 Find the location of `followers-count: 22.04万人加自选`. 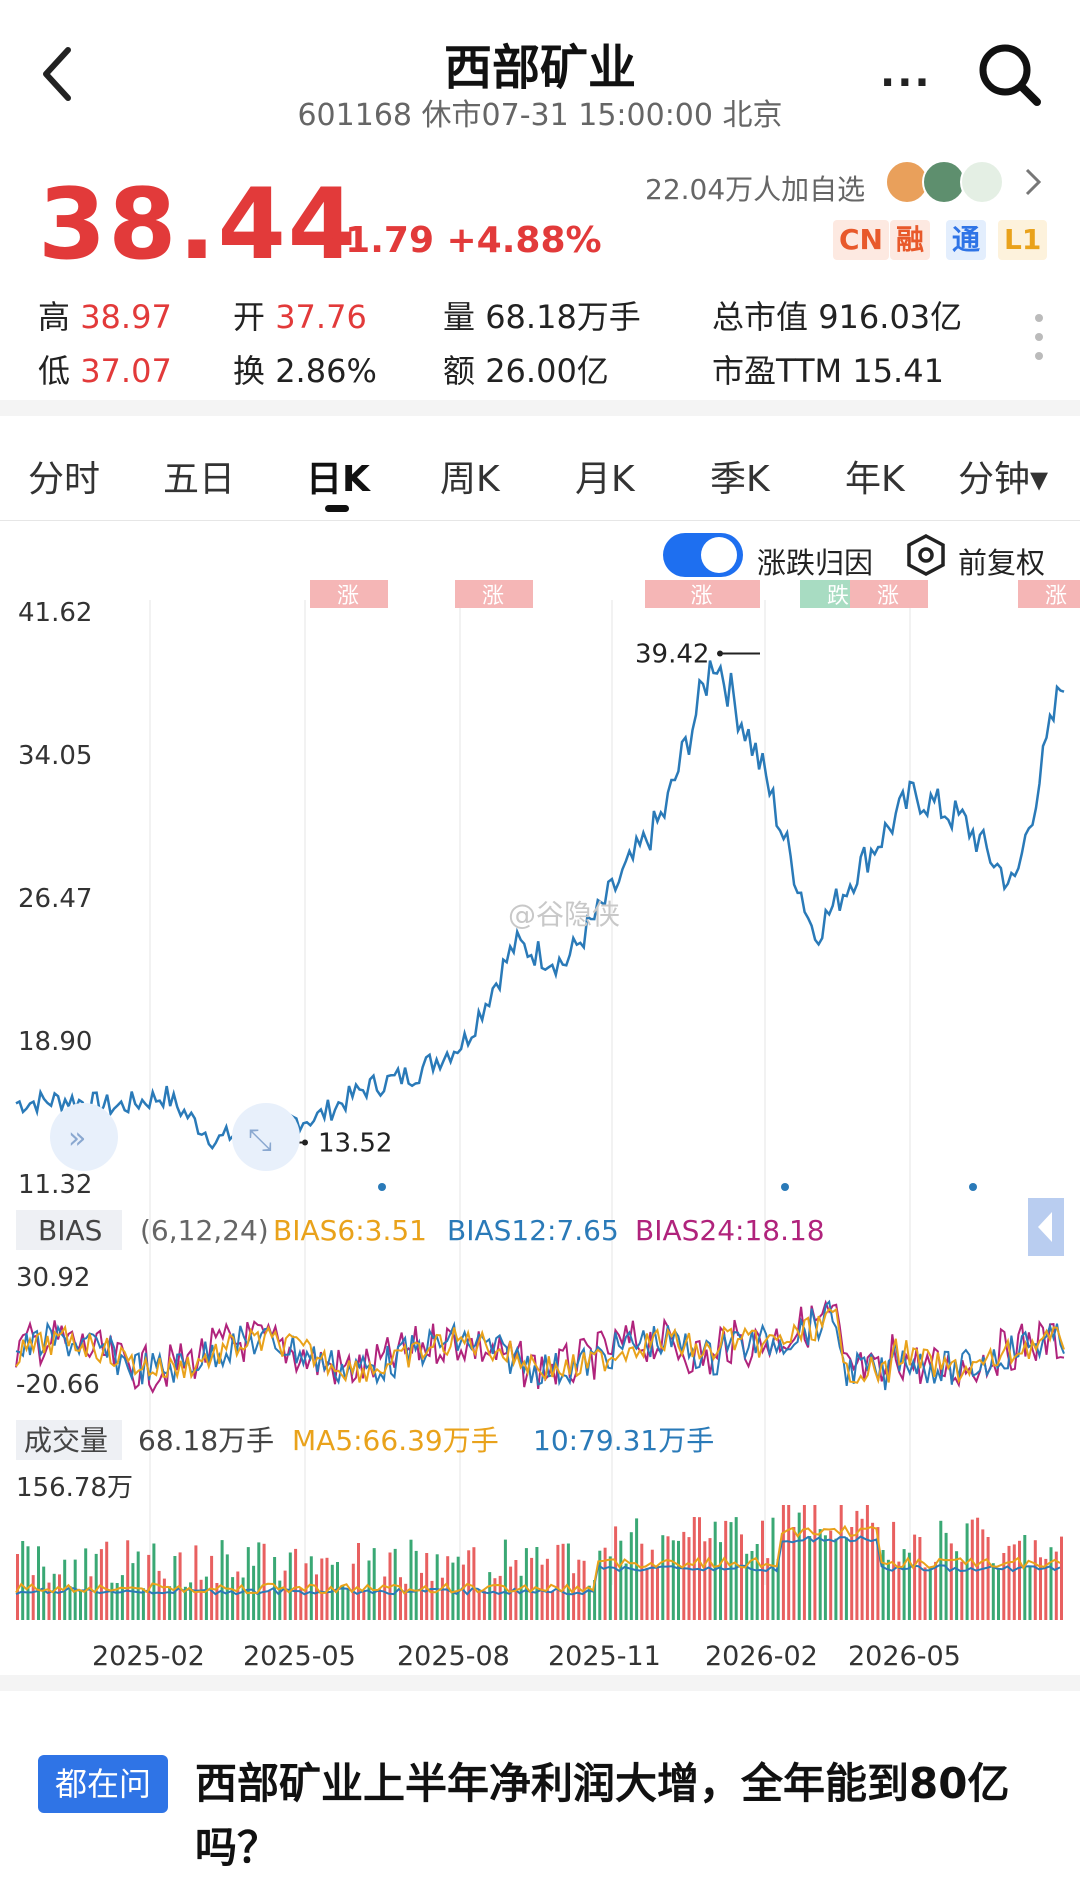

followers-count: 22.04万人加自选 is located at coordinates (755, 188).